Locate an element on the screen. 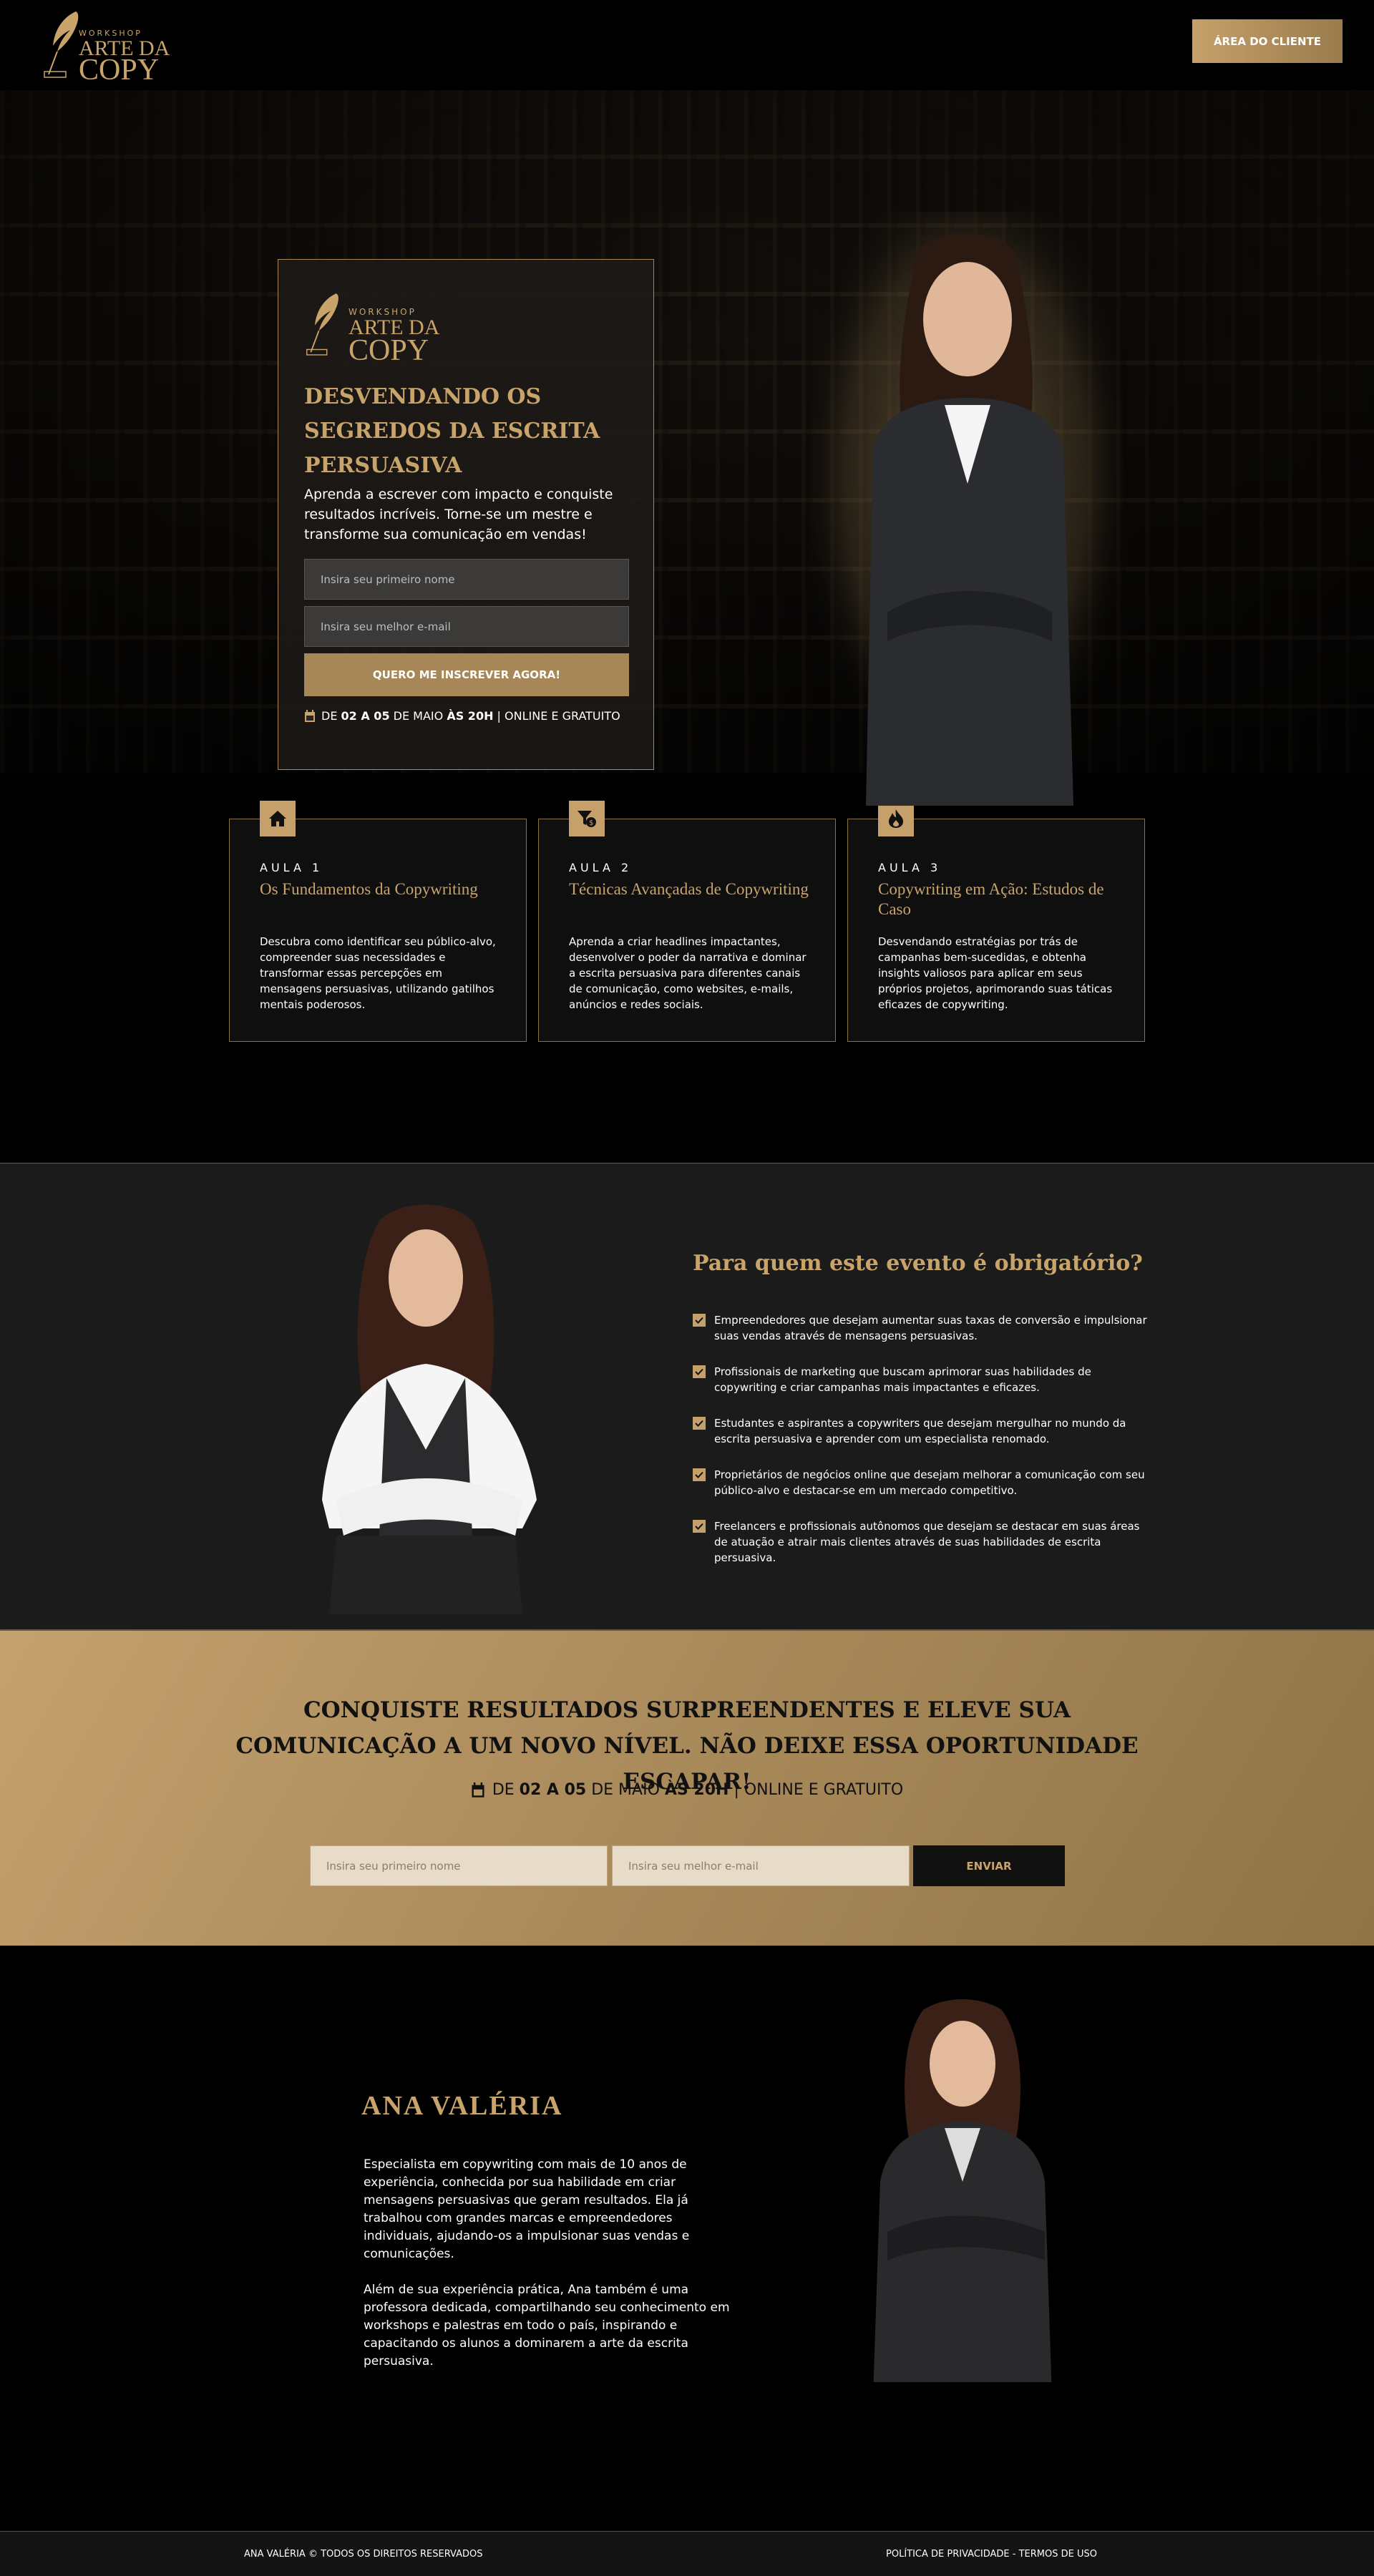 The height and width of the screenshot is (2576, 1374). signup-button: QUERO ME INSCREVER AGORA! is located at coordinates (466, 674).